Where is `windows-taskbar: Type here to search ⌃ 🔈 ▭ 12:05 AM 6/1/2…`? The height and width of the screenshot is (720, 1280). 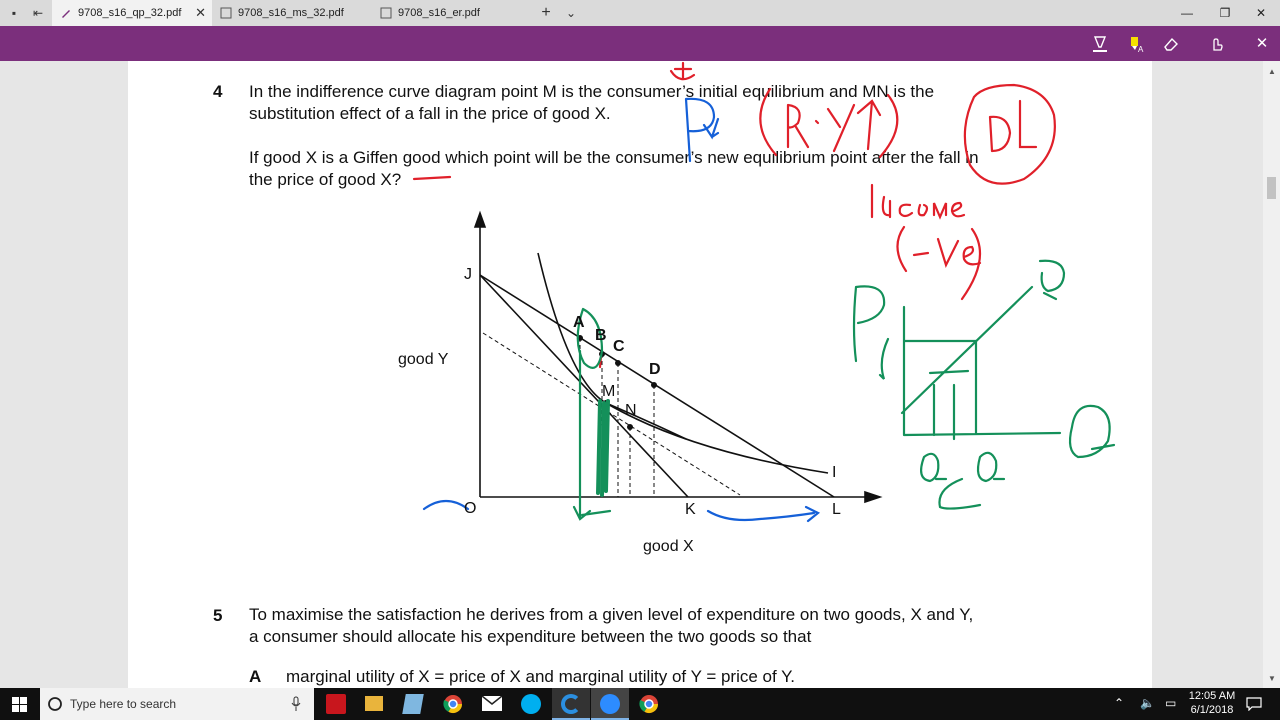
windows-taskbar: Type here to search ⌃ 🔈 ▭ 12:05 AM 6/1/2… is located at coordinates (640, 704).